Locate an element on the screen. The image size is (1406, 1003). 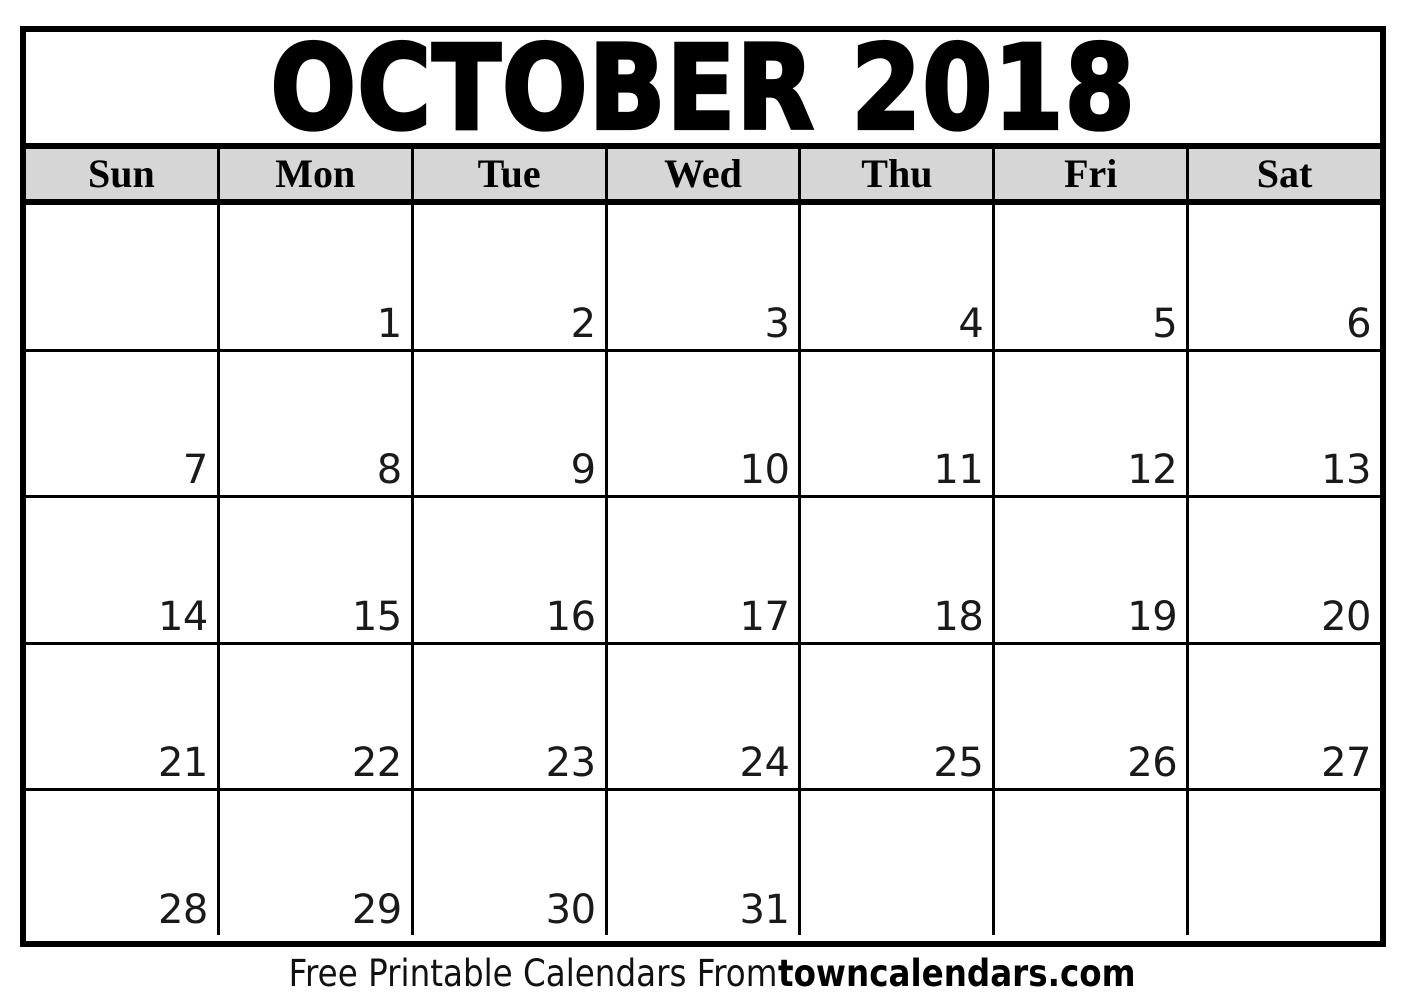
day-cell: 26 is located at coordinates (1092, 716).